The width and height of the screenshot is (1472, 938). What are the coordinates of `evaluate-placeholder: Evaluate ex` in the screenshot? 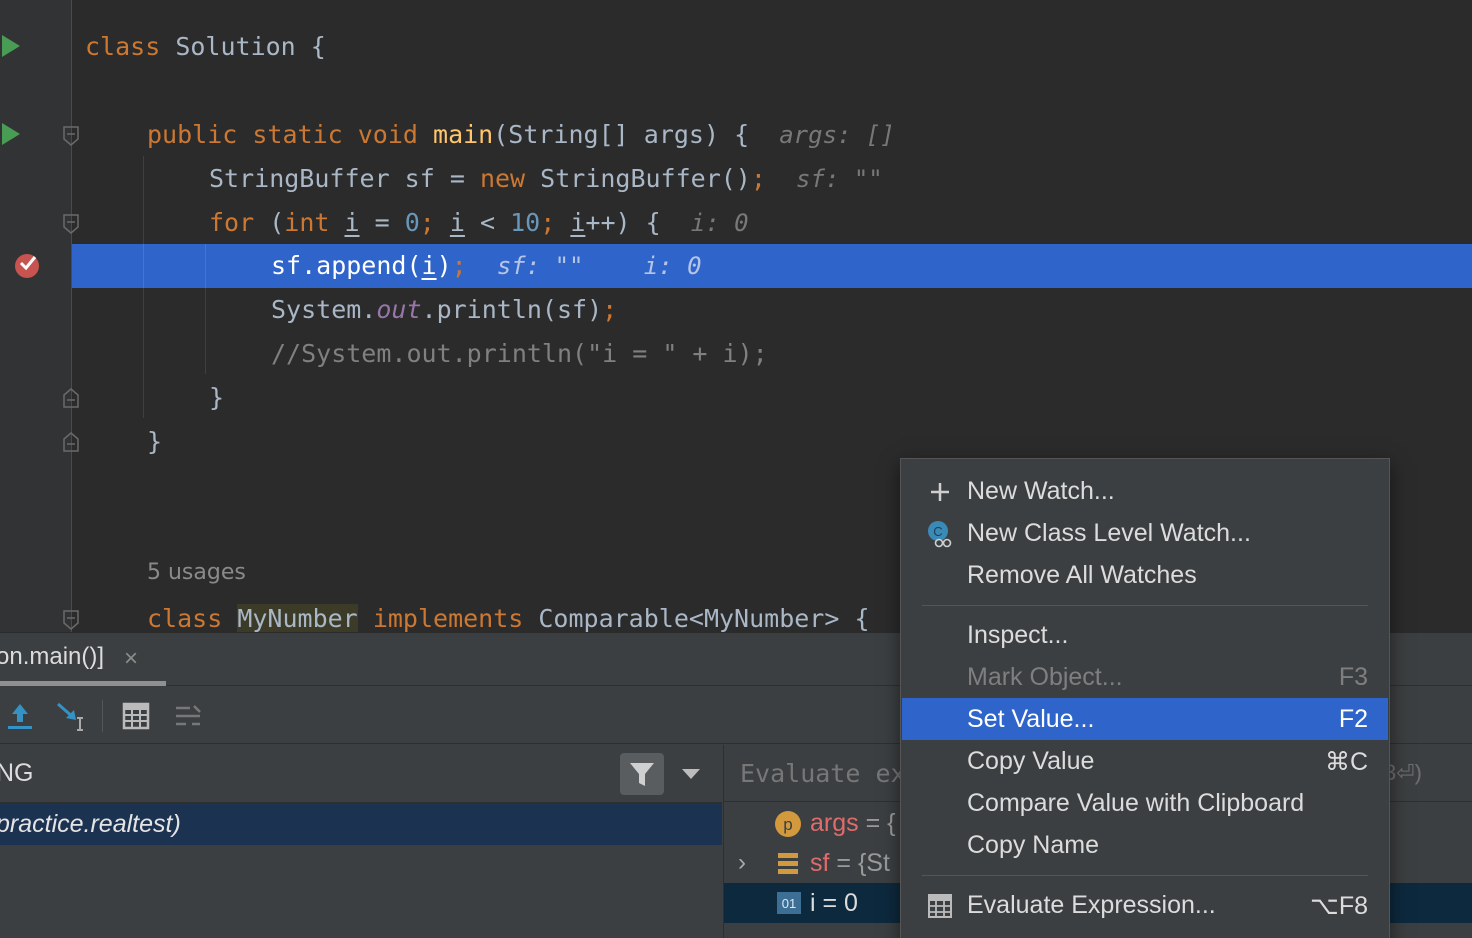 It's located at (823, 773).